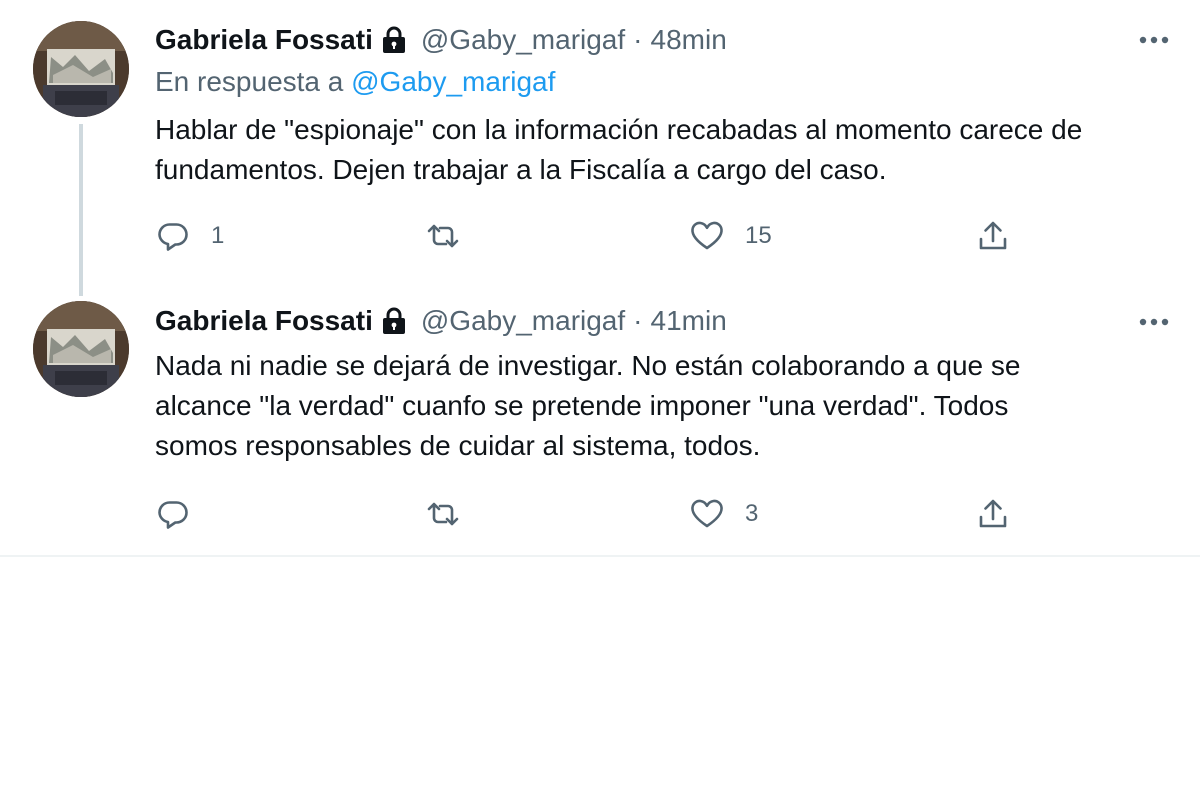 The image size is (1200, 787). I want to click on tweet-header: Gabriela Fossati @Gaby_marigaf · 48min, so click(441, 40).